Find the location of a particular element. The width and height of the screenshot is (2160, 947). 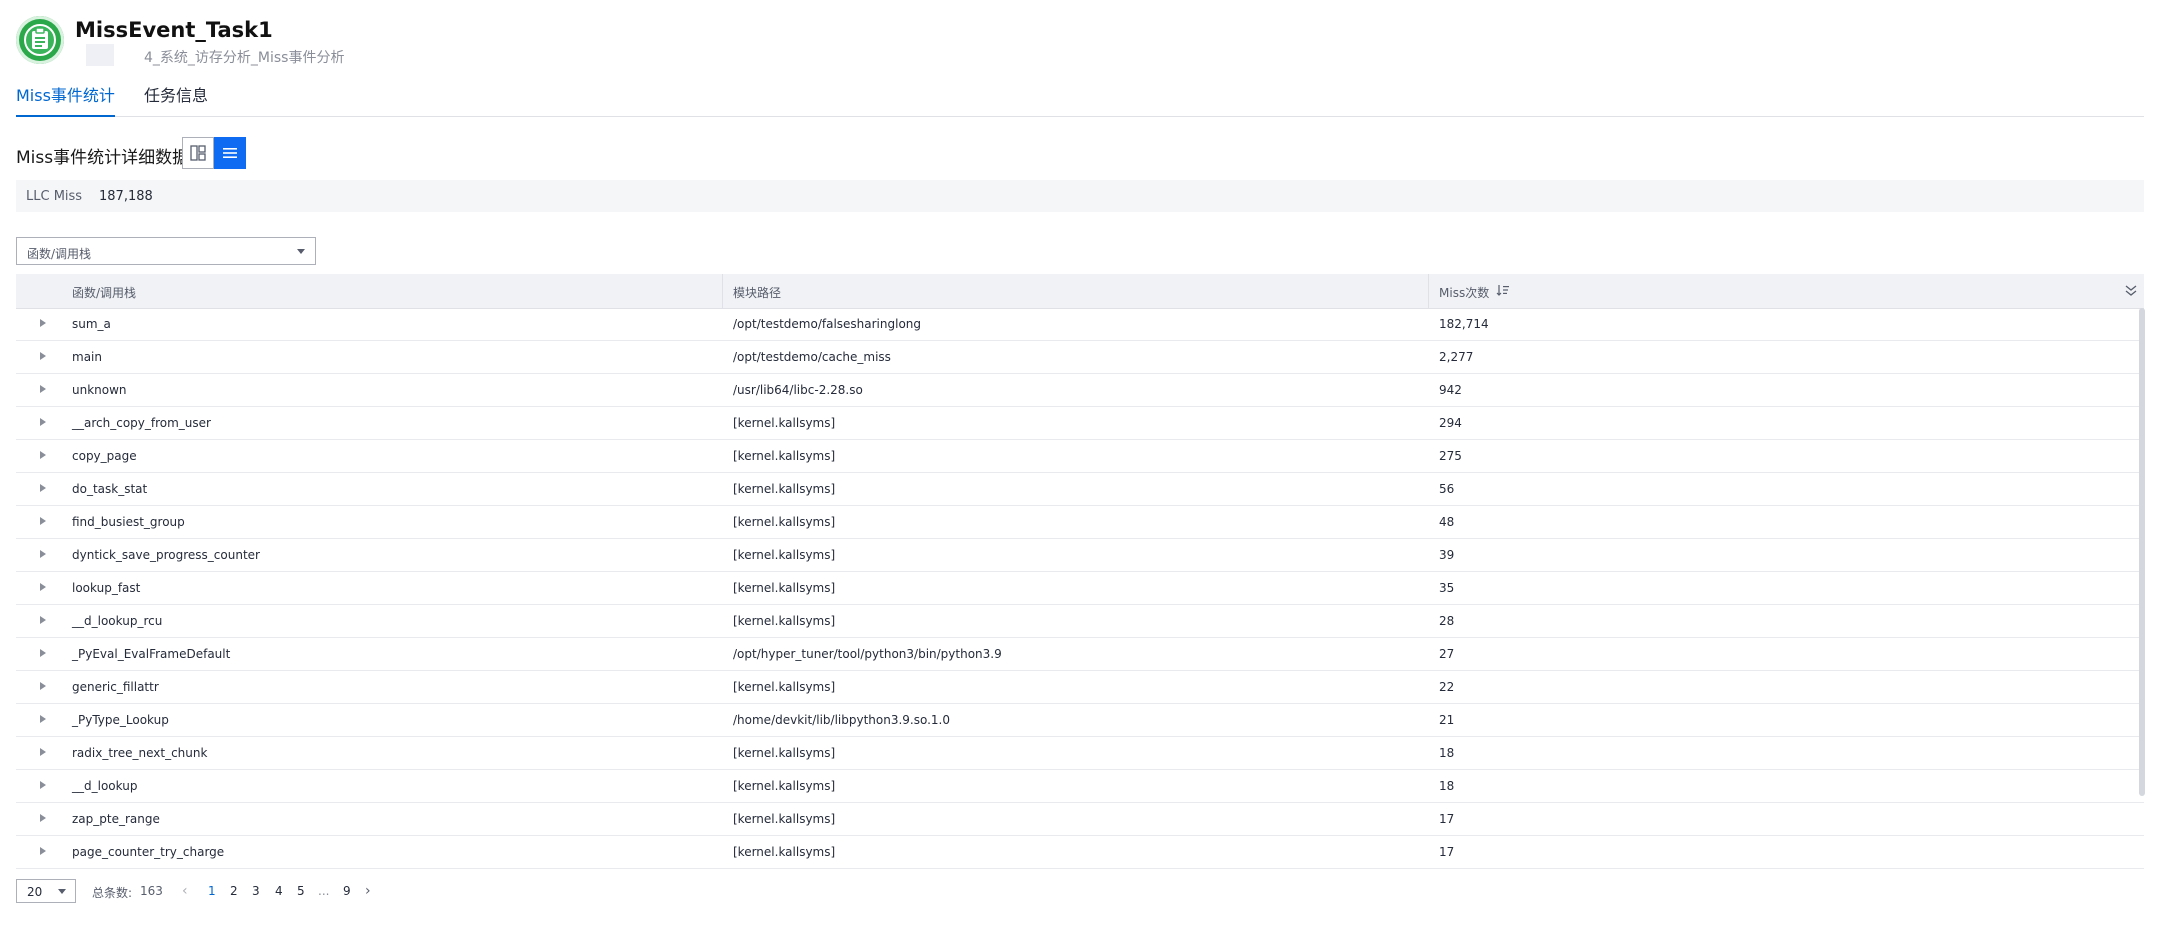

page-4: 4 is located at coordinates (279, 891).